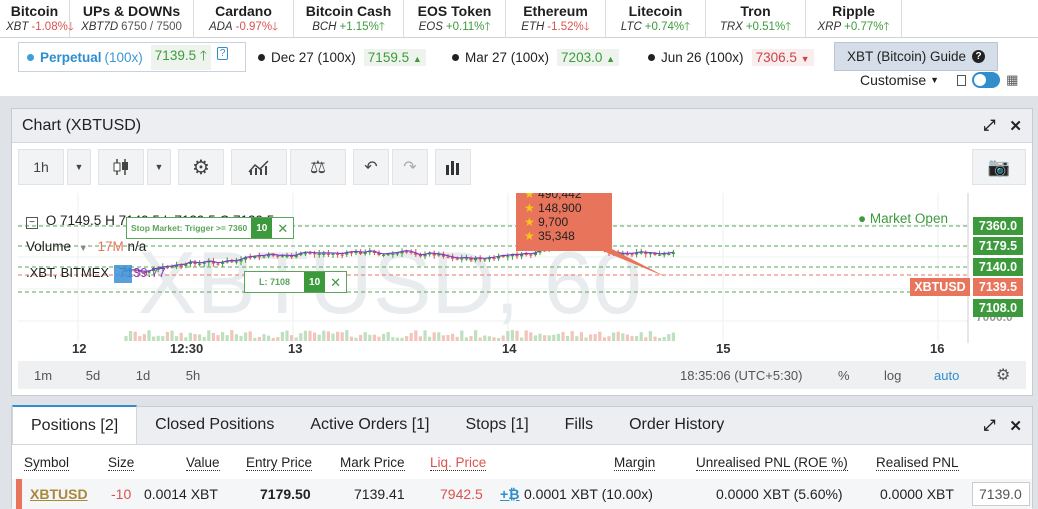 The width and height of the screenshot is (1038, 509). What do you see at coordinates (579, 425) in the screenshot?
I see `tab-fills: Fills` at bounding box center [579, 425].